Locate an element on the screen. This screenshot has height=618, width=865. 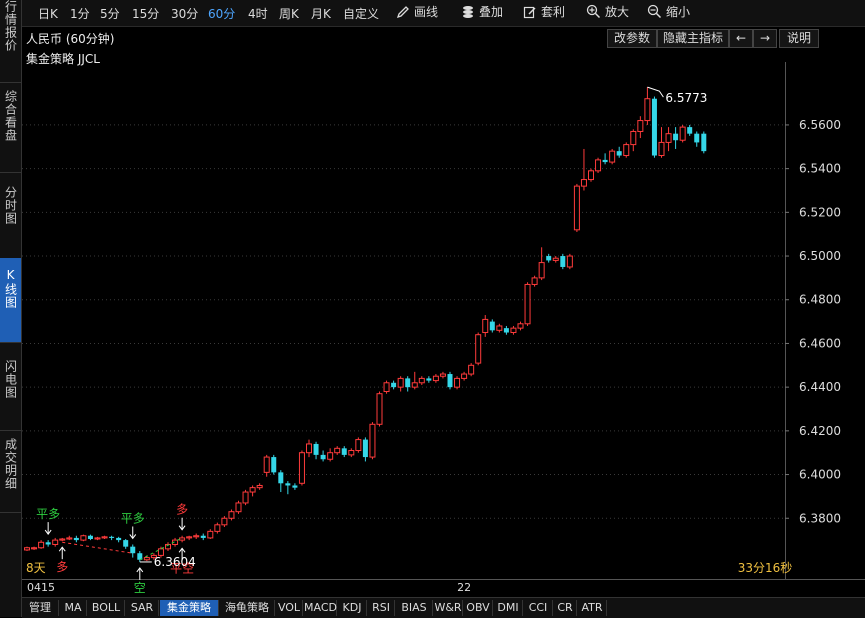
stack-icon is located at coordinates (468, 11).